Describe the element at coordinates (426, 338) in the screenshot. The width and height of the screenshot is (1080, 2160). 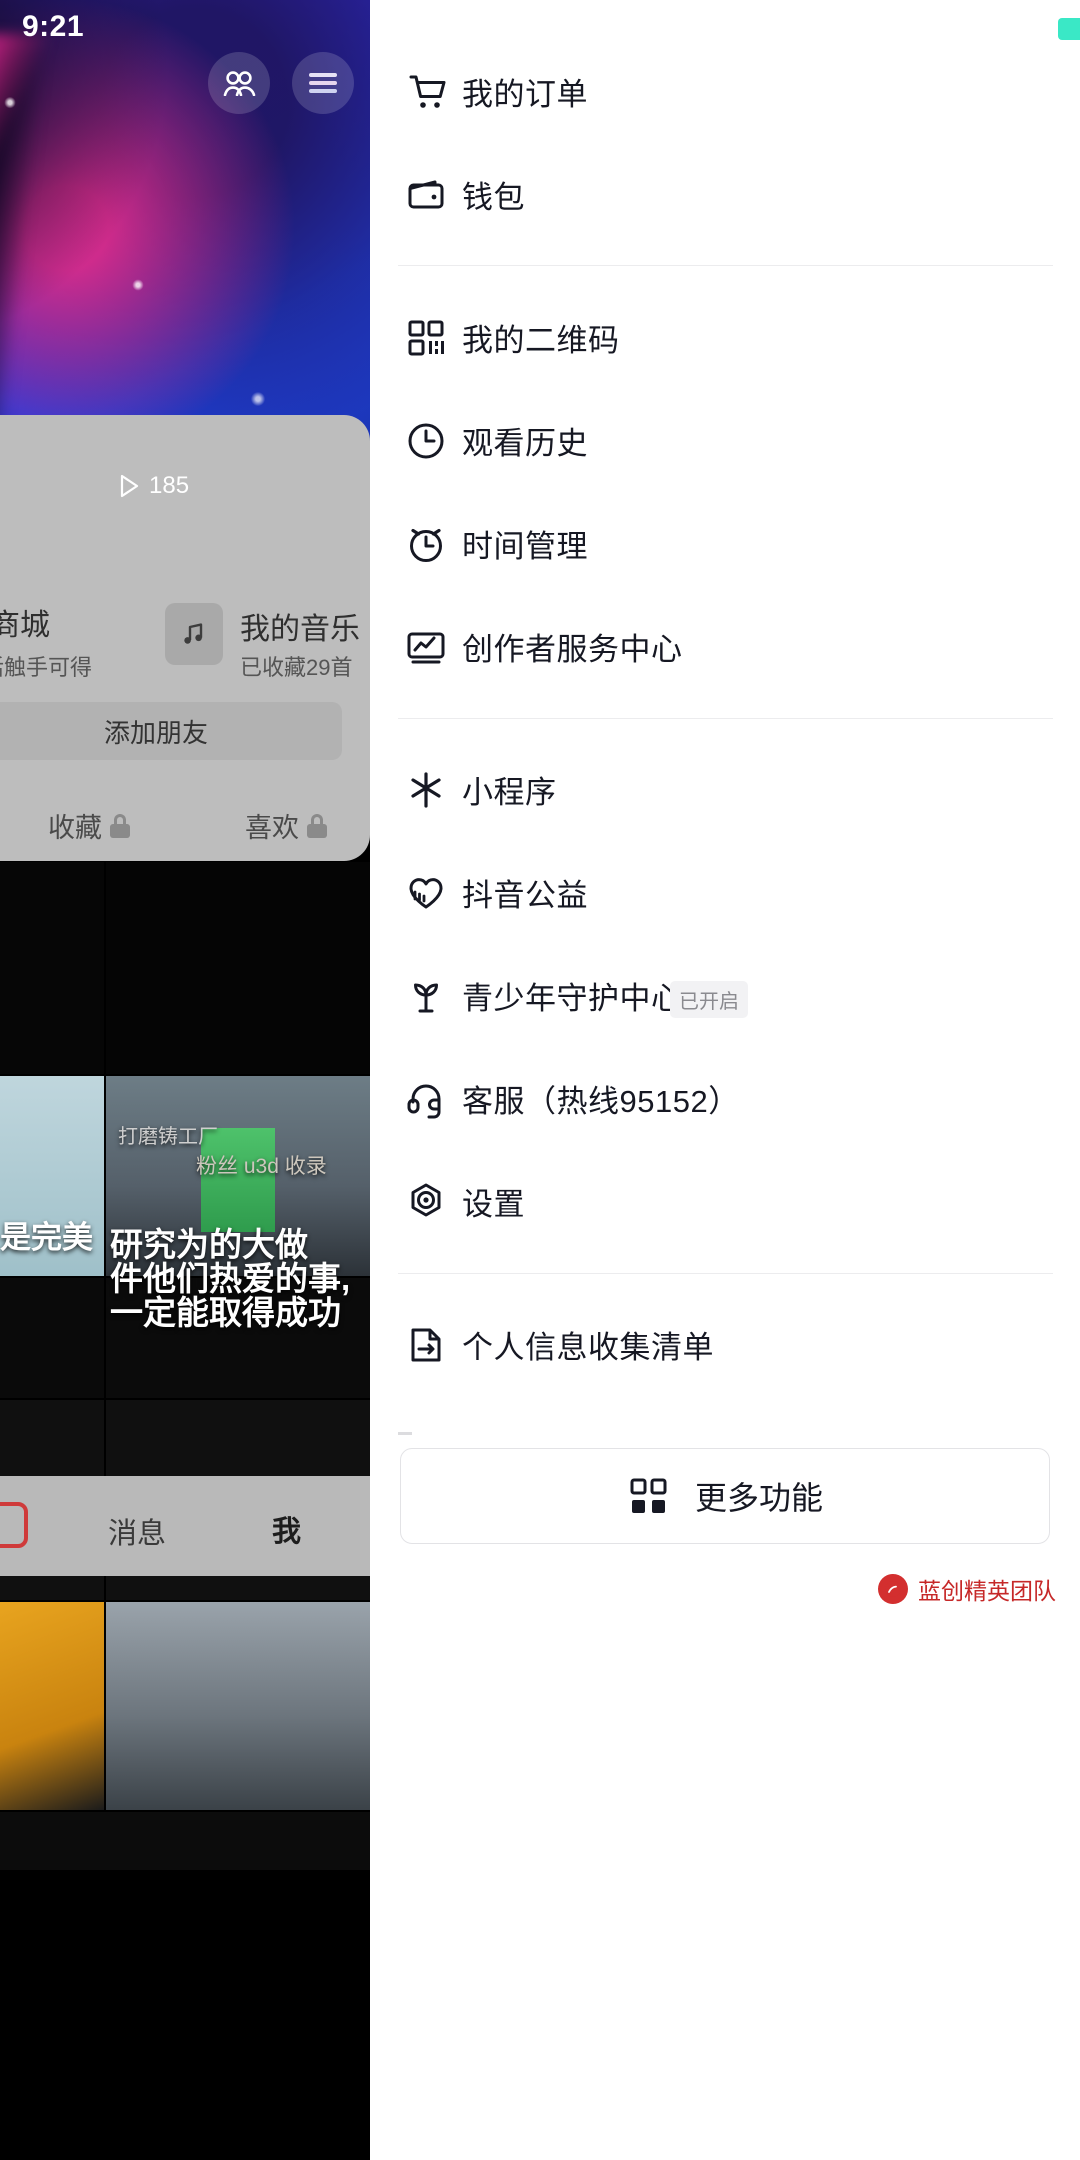
I see `qr-code-icon` at that location.